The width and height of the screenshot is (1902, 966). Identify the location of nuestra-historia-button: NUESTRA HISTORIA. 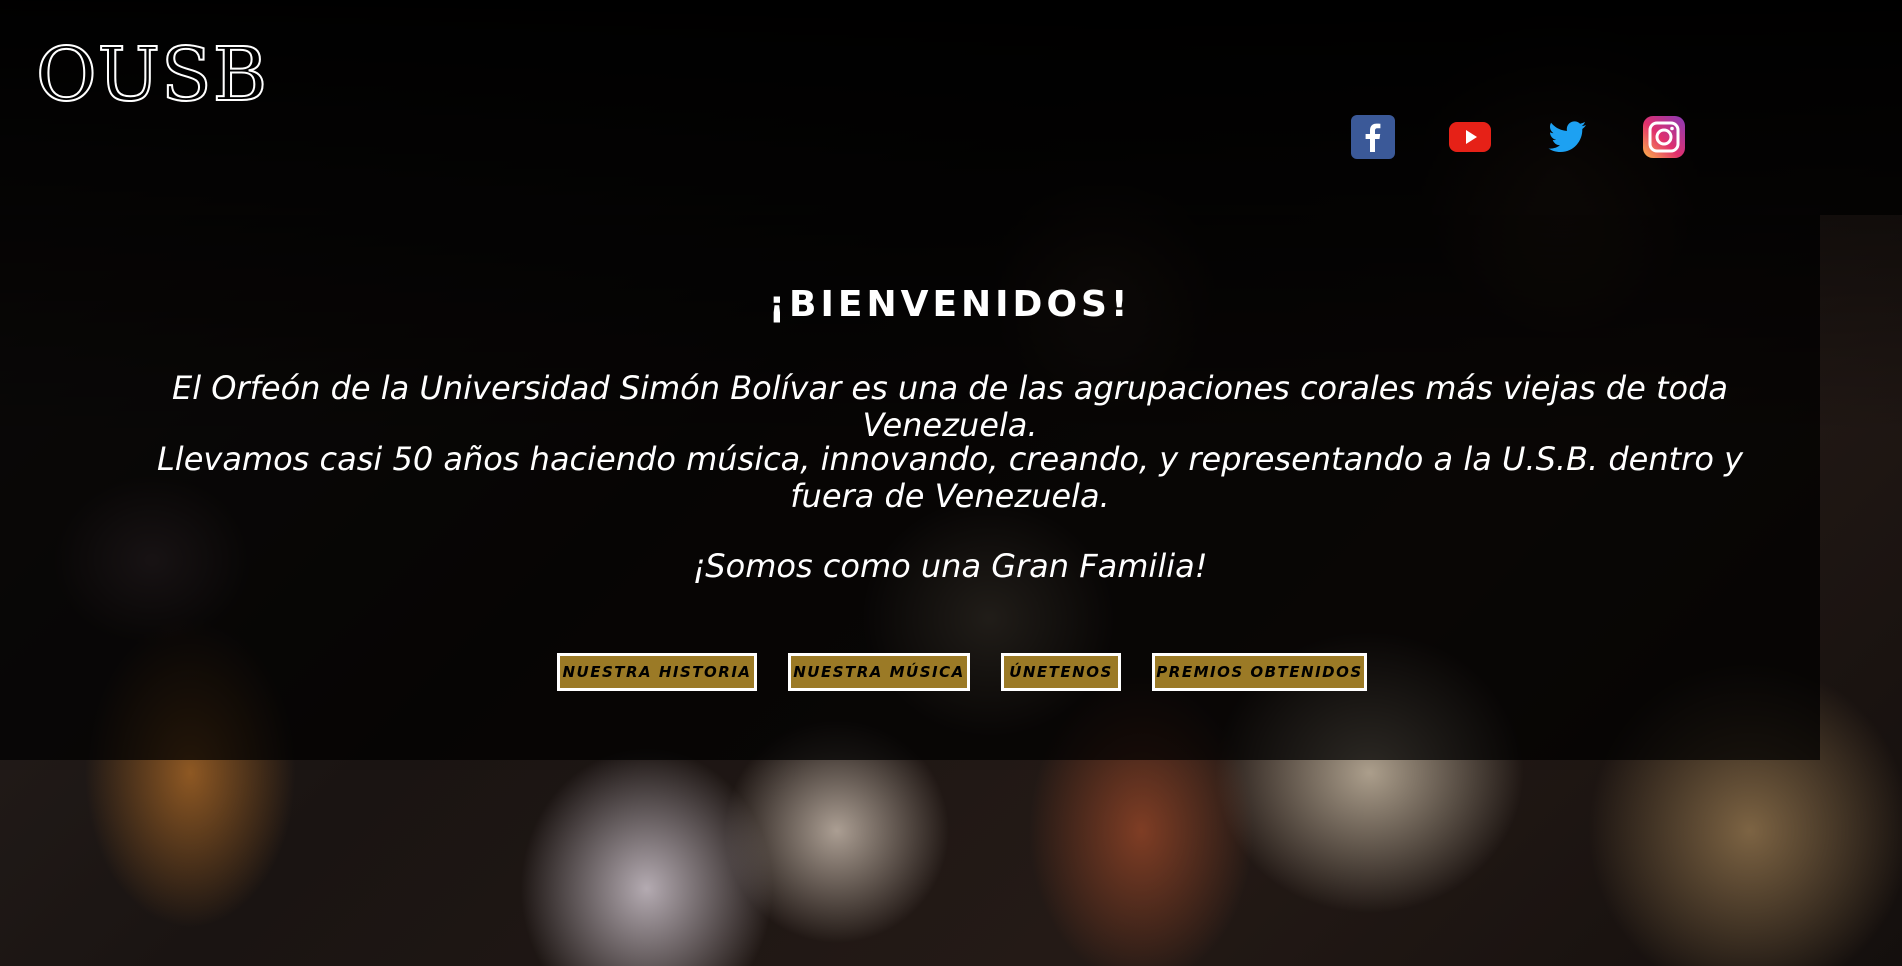
(657, 672).